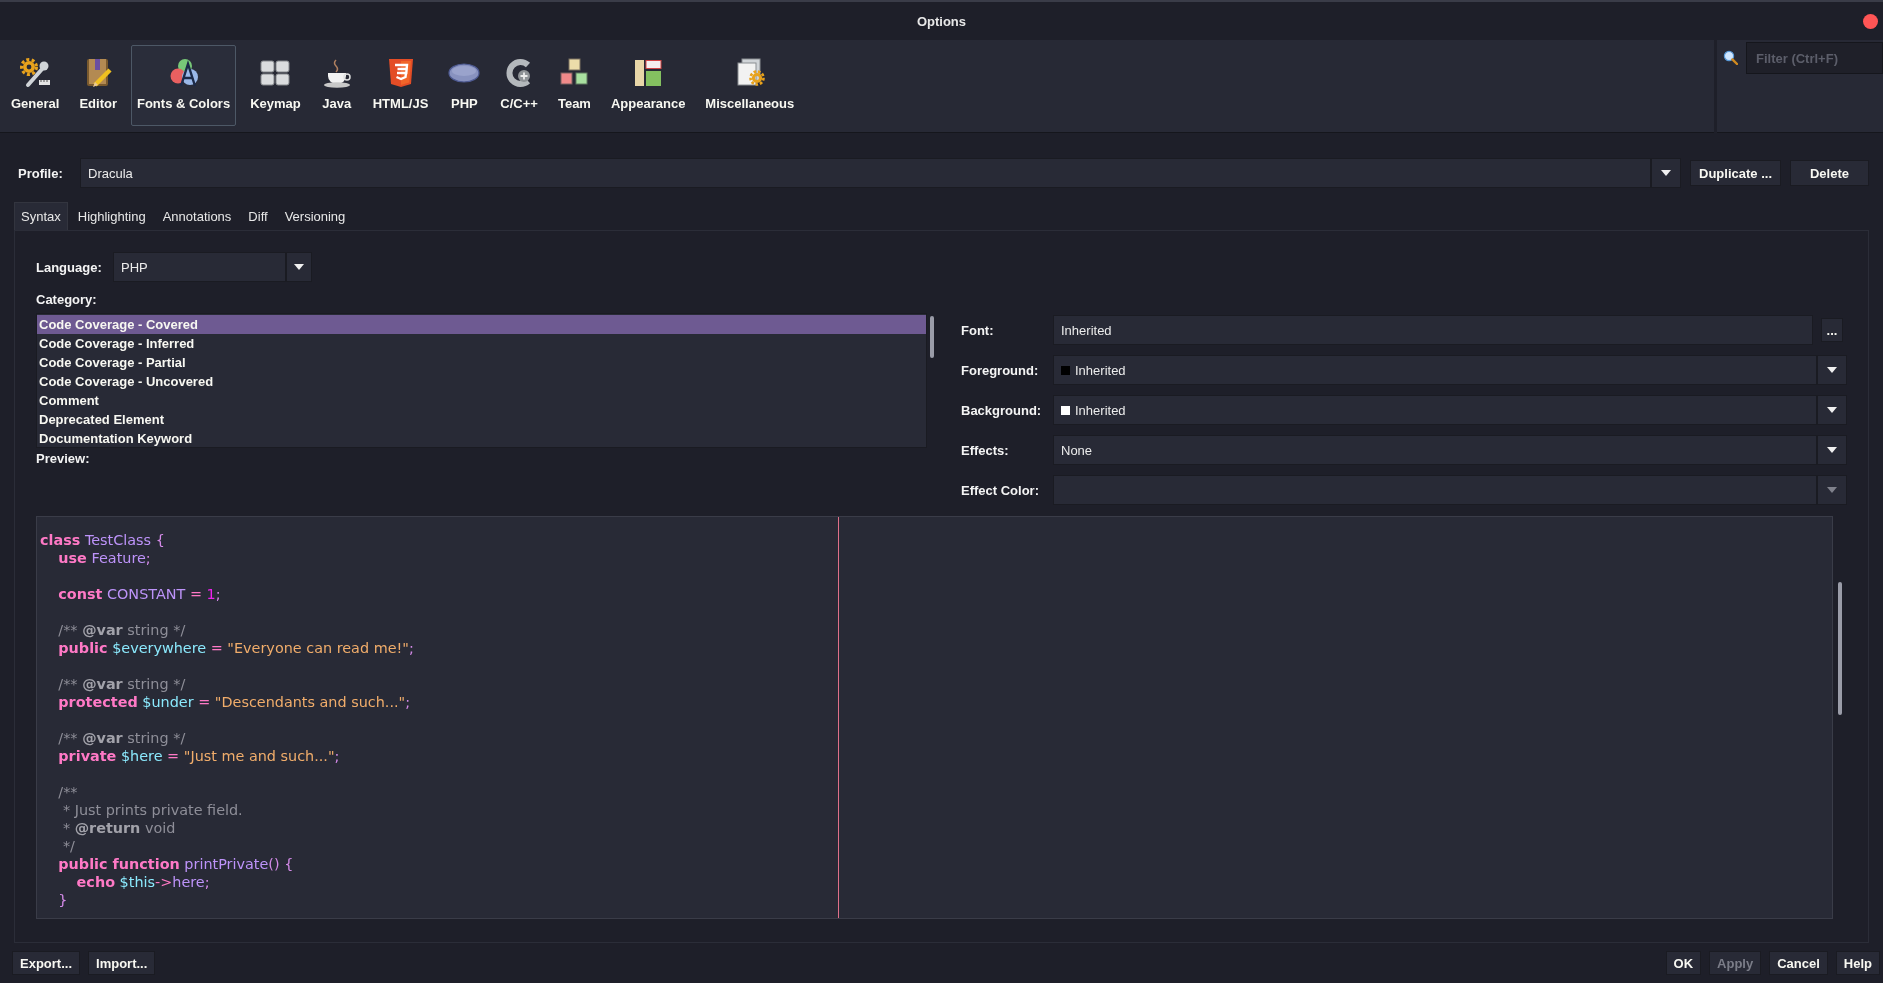 Image resolution: width=1883 pixels, height=983 pixels. Describe the element at coordinates (98, 85) in the screenshot. I see `toolbar-tab: Editor` at that location.